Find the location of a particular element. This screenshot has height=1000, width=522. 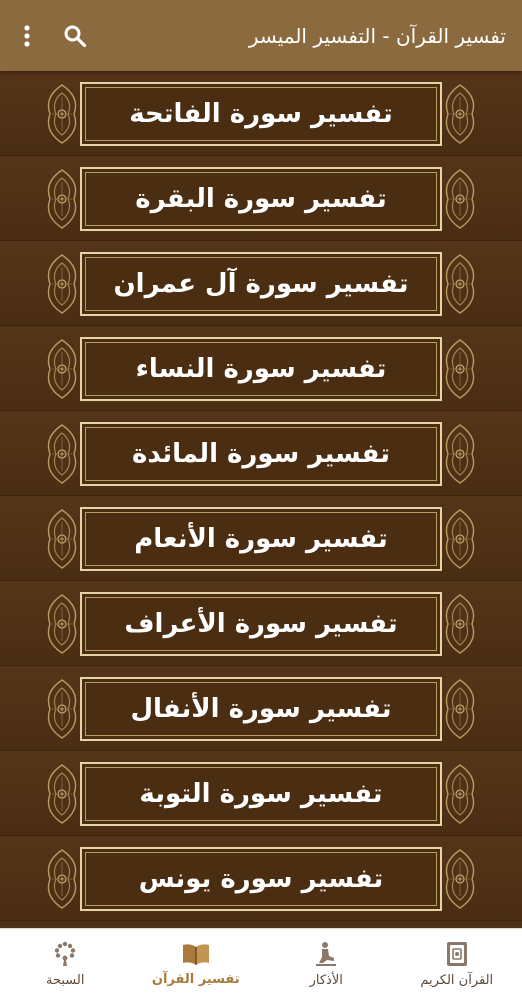

quran-book-icon is located at coordinates (456, 954).